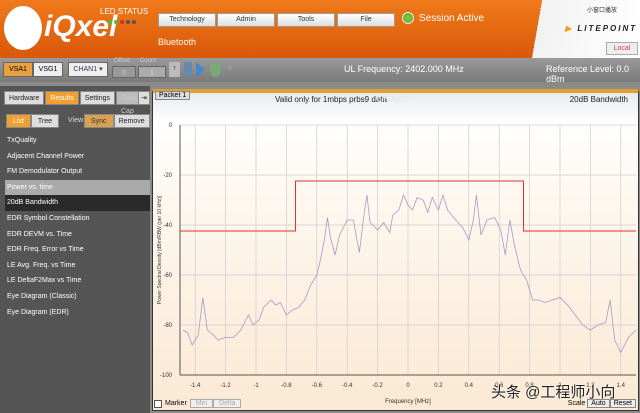 This screenshot has width=640, height=413. Describe the element at coordinates (167, 176) in the screenshot. I see `y-tick-label: -20` at that location.